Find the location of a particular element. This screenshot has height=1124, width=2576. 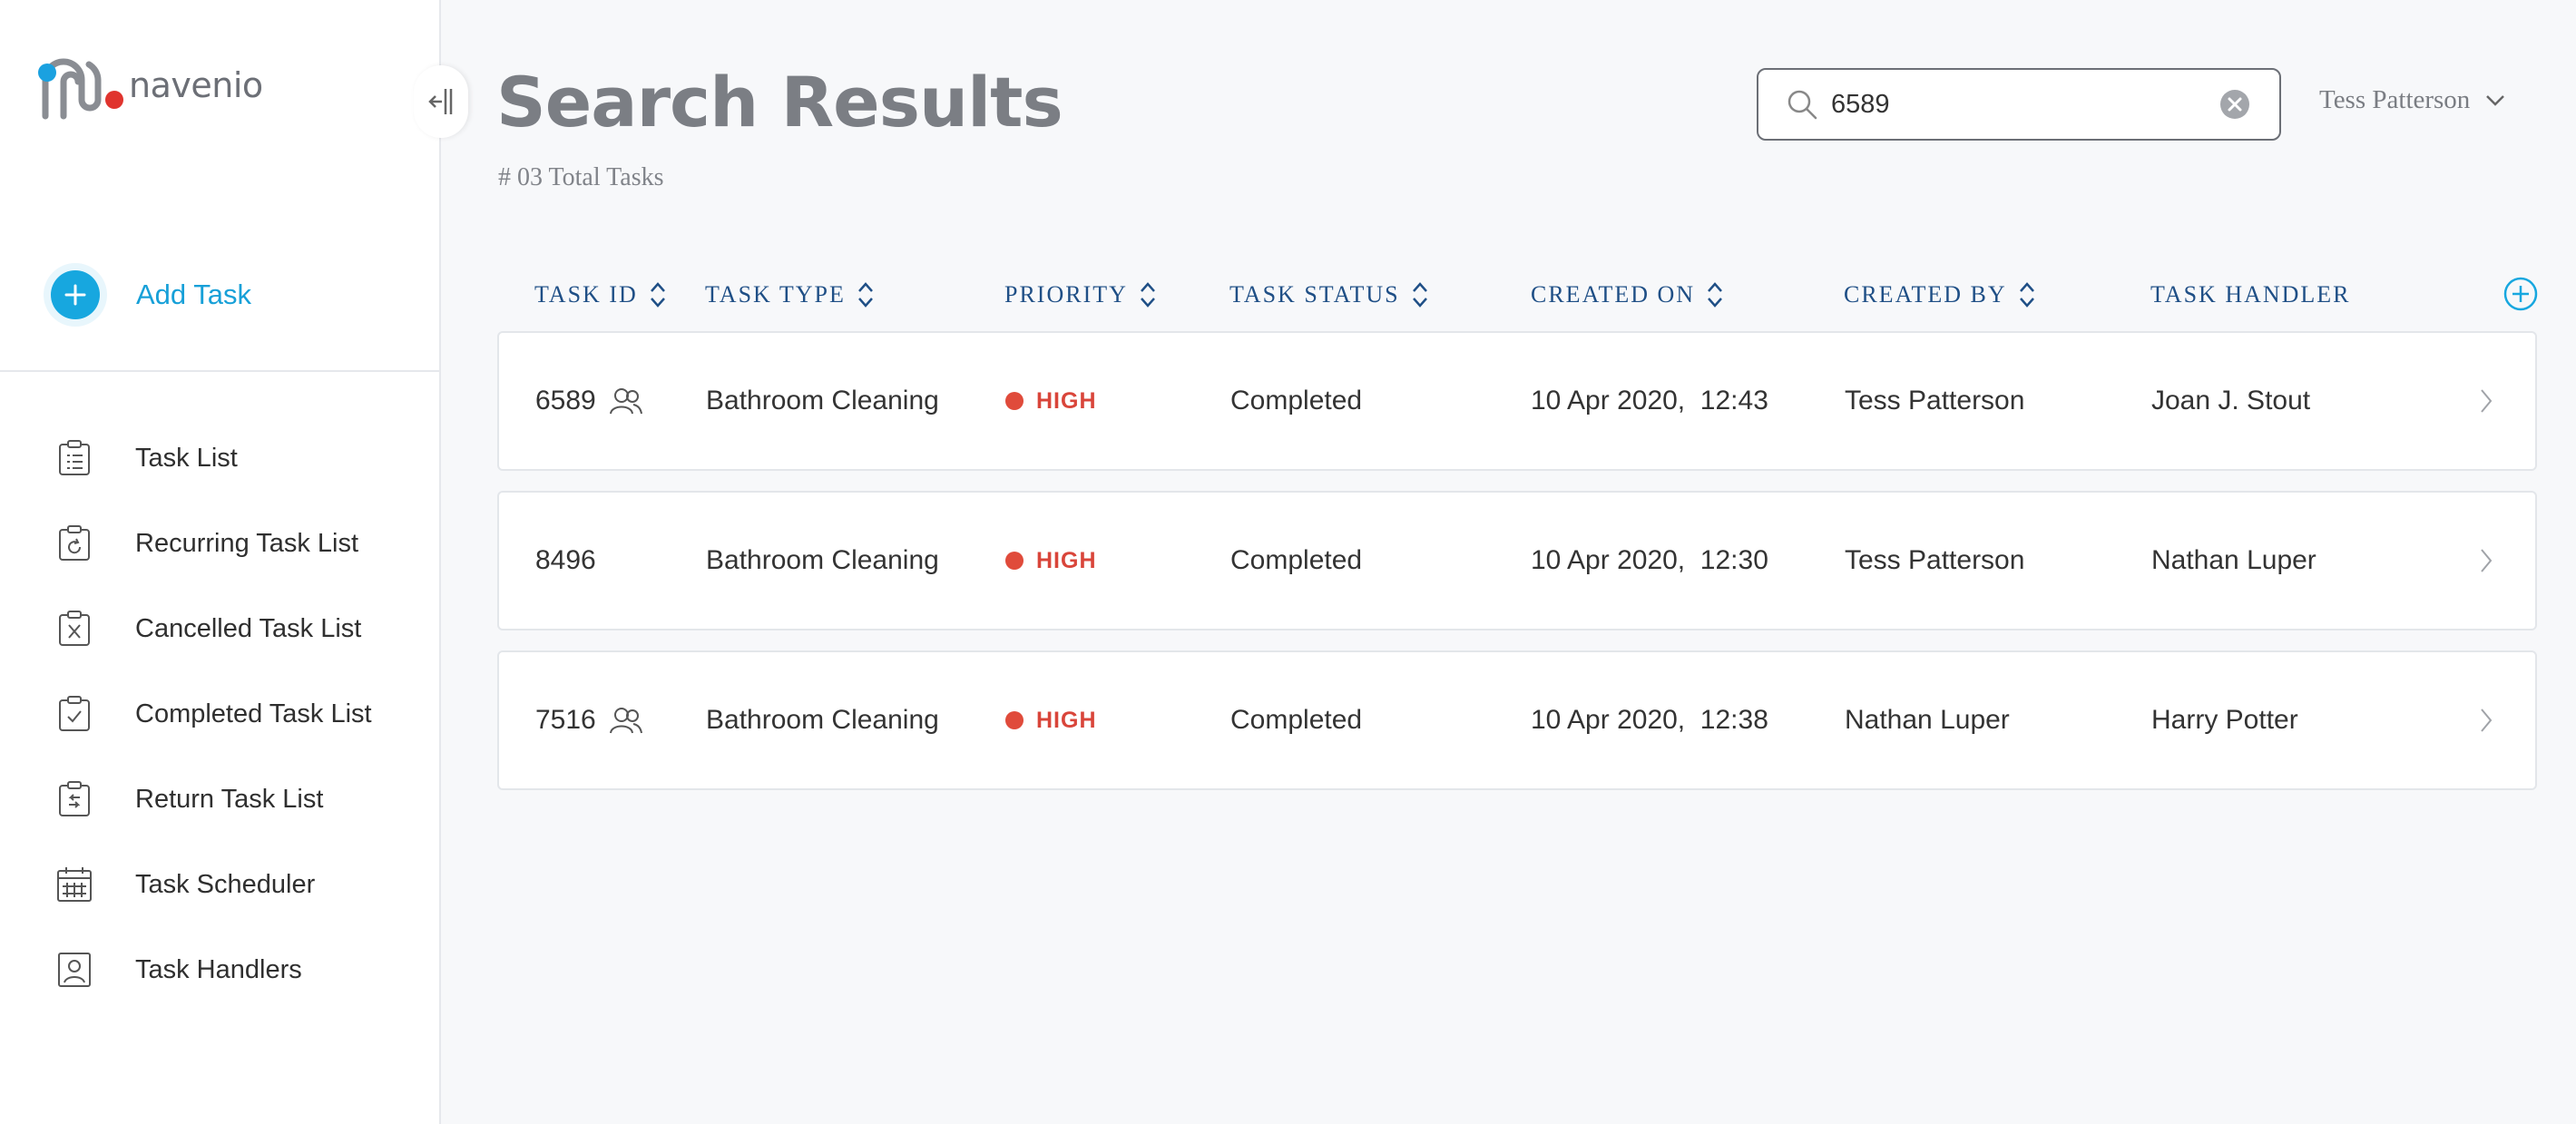

created-on: 10 Apr 2020, 12:30 is located at coordinates (1649, 560).